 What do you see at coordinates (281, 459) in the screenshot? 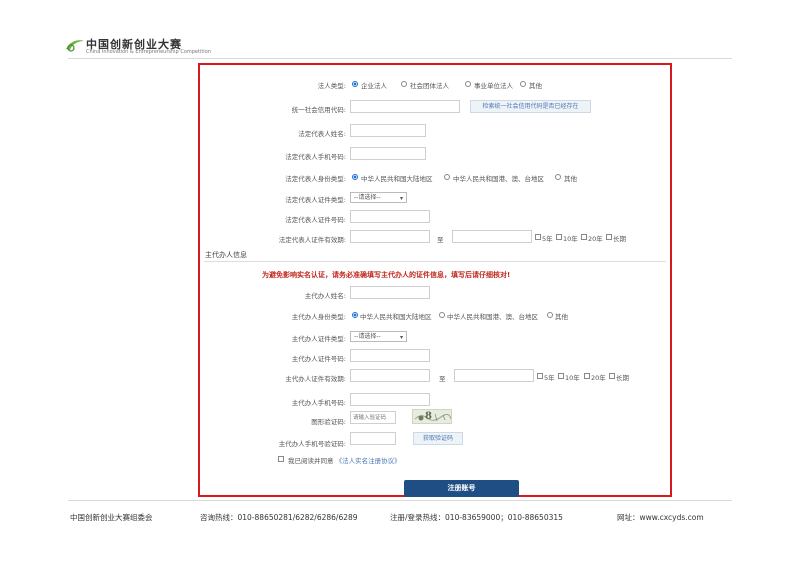
I see `agreement-checkbox` at bounding box center [281, 459].